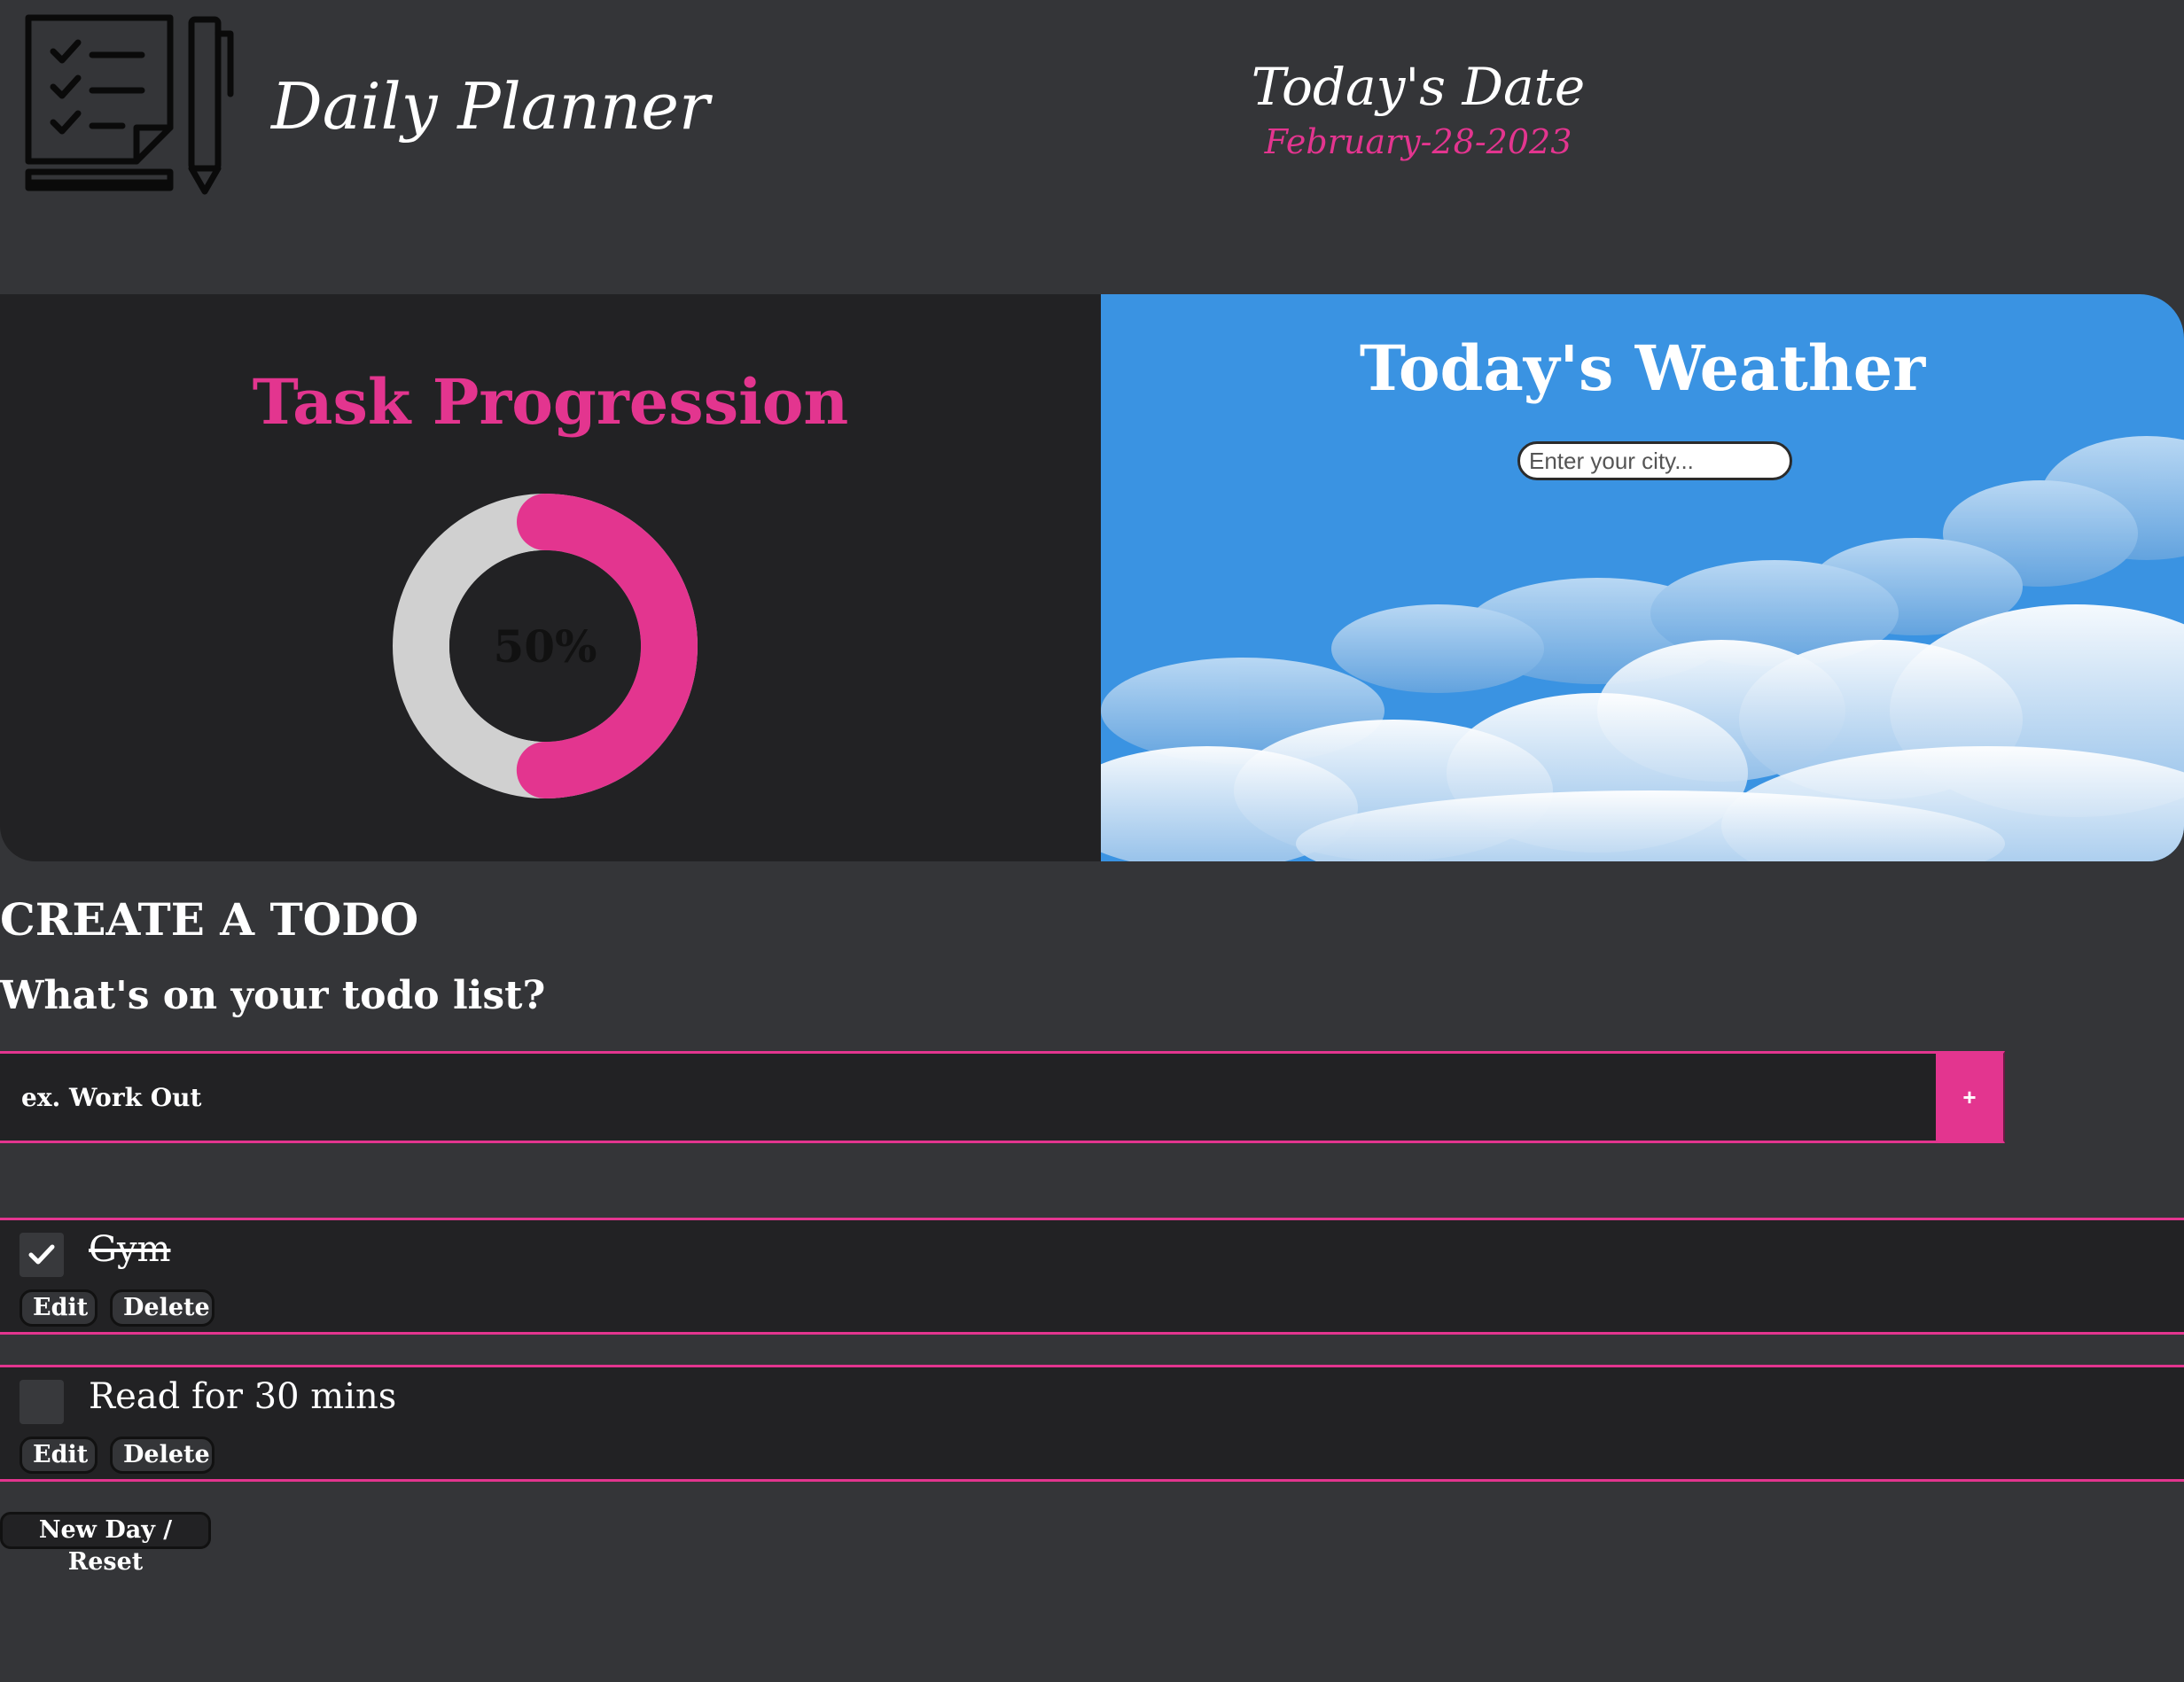 Image resolution: width=2184 pixels, height=1682 pixels. What do you see at coordinates (490, 106) in the screenshot?
I see `app-title: Daily Planner` at bounding box center [490, 106].